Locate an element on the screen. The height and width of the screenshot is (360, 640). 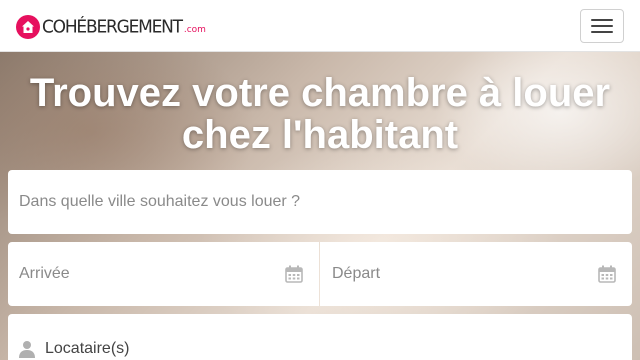
logo-text: COHÉBERGEMENT is located at coordinates (112, 27).